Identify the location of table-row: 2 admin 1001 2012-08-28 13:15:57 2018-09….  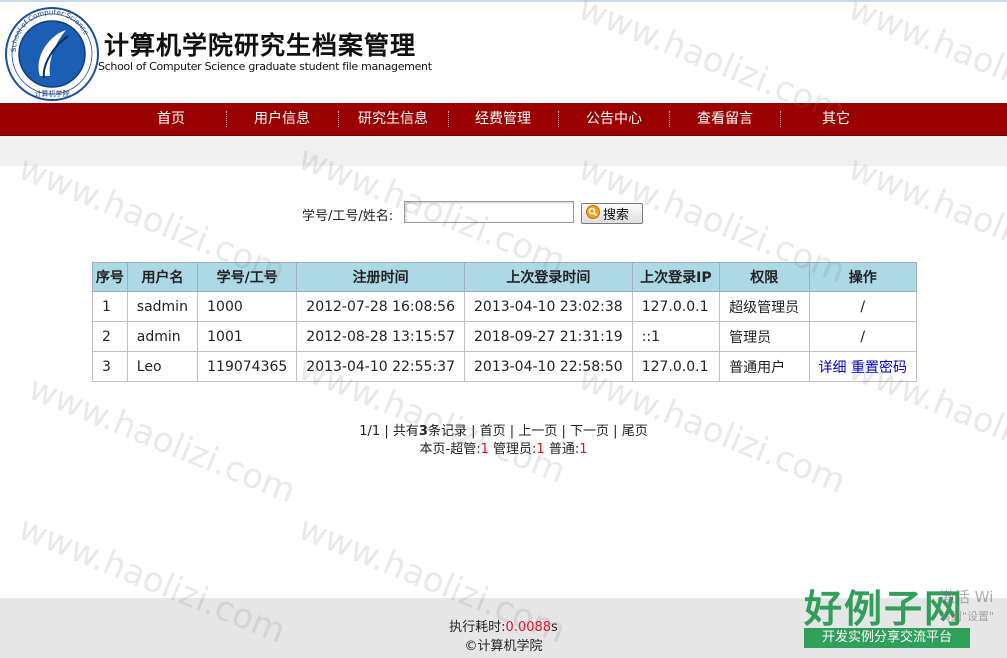
(505, 336).